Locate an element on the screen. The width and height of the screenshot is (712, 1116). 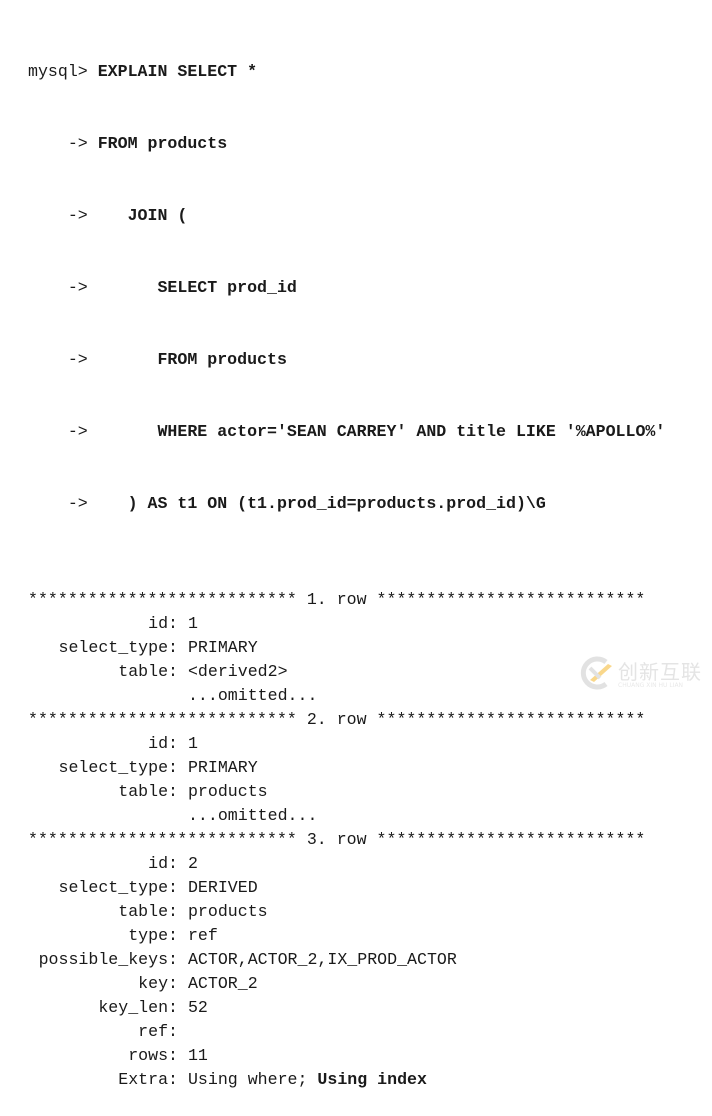
result-field: table: <derived2> is located at coordinates (346, 672).